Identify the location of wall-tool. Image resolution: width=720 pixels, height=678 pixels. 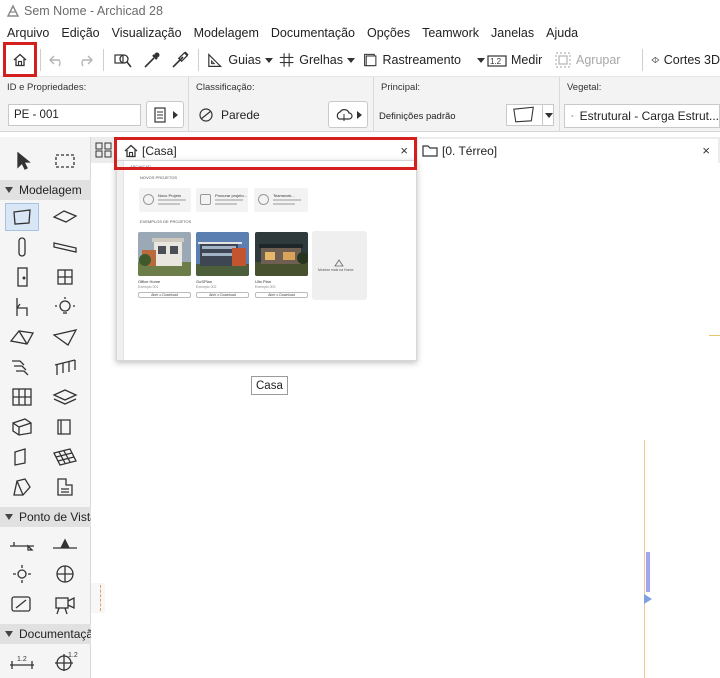
(22, 217).